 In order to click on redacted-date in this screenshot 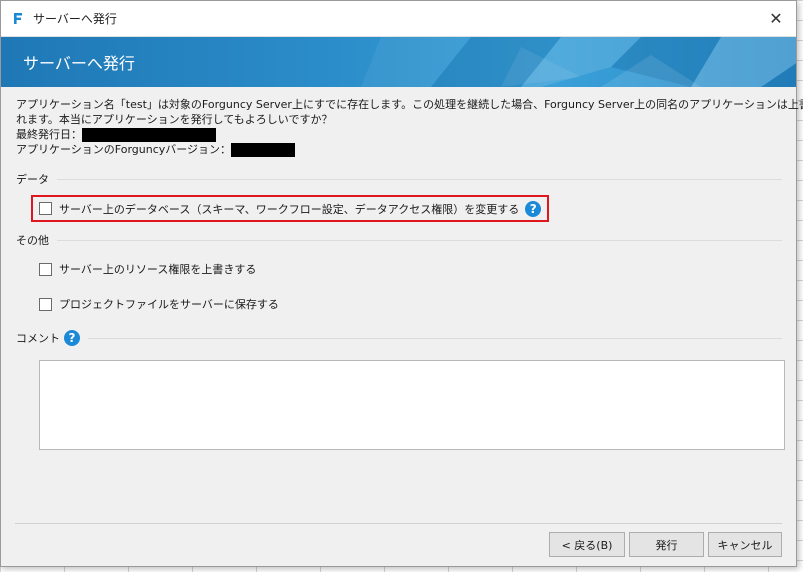, I will do `click(149, 135)`.